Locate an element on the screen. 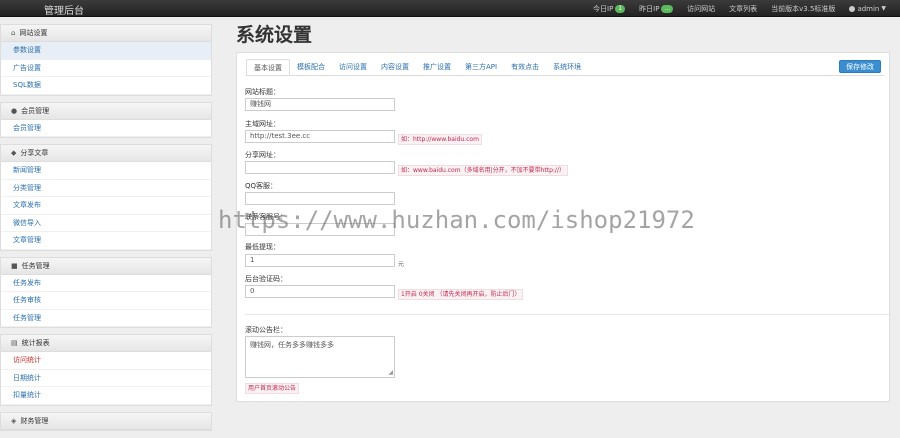  tabs-divider is located at coordinates (565, 75).